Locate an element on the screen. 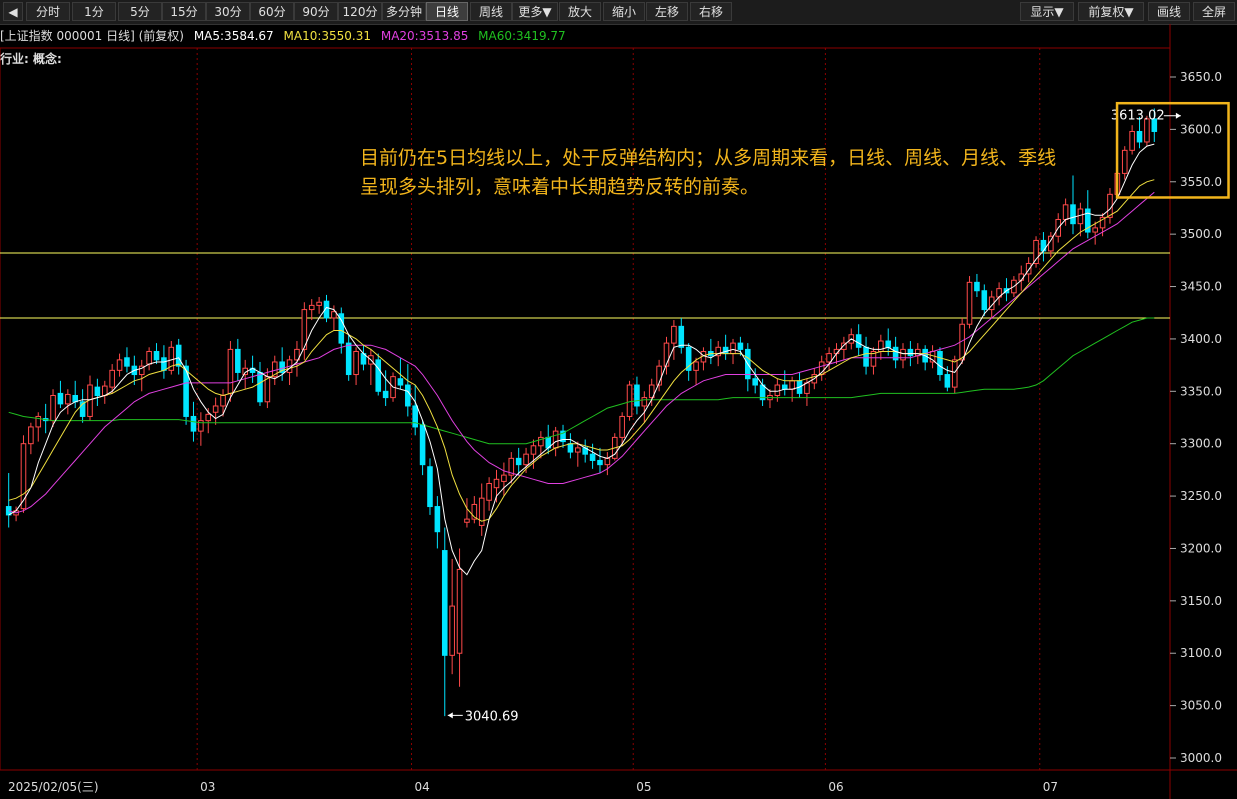  y-tick-label: 3550.0 is located at coordinates (1201, 182).